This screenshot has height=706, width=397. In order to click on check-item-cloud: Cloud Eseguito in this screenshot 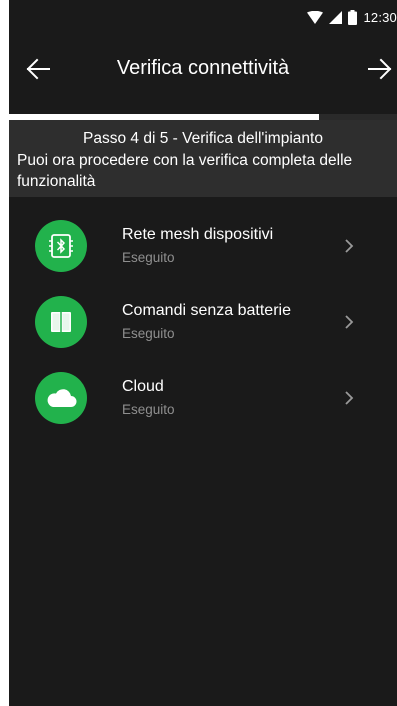, I will do `click(203, 402)`.